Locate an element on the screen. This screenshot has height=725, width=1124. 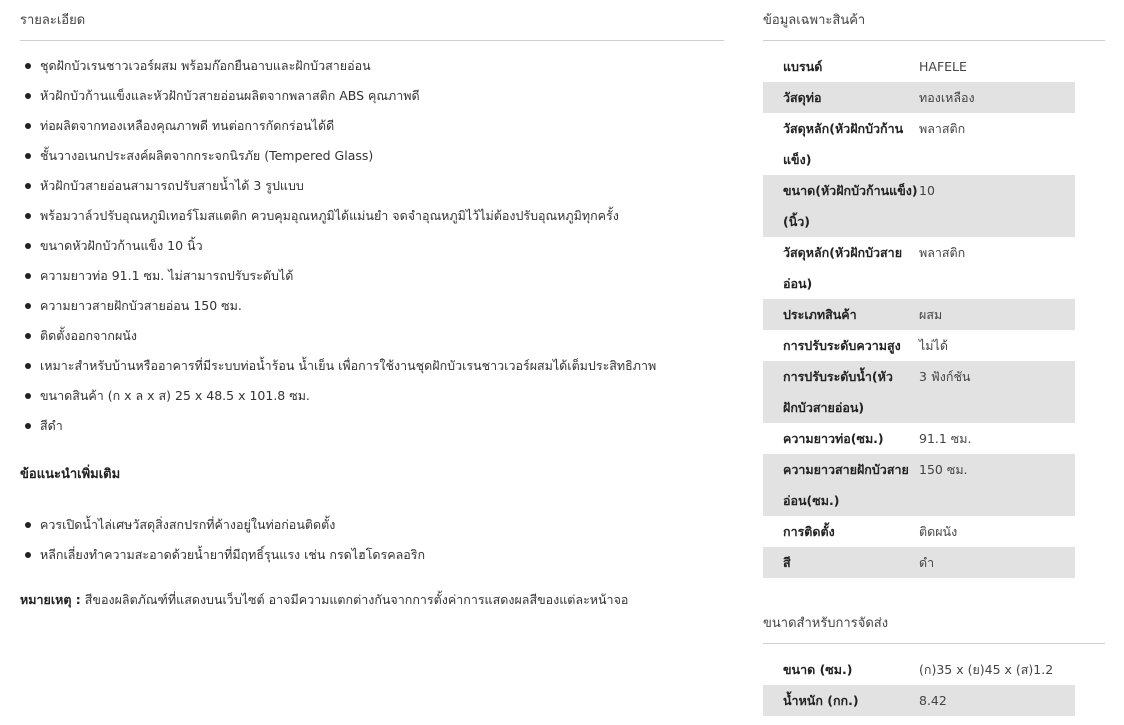
spec-value: 3 ฟังก์ชัน is located at coordinates (997, 392).